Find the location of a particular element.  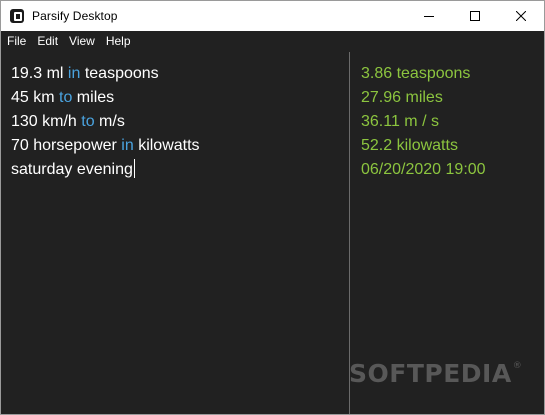

expression-value: 19.3 ml is located at coordinates (39, 73).